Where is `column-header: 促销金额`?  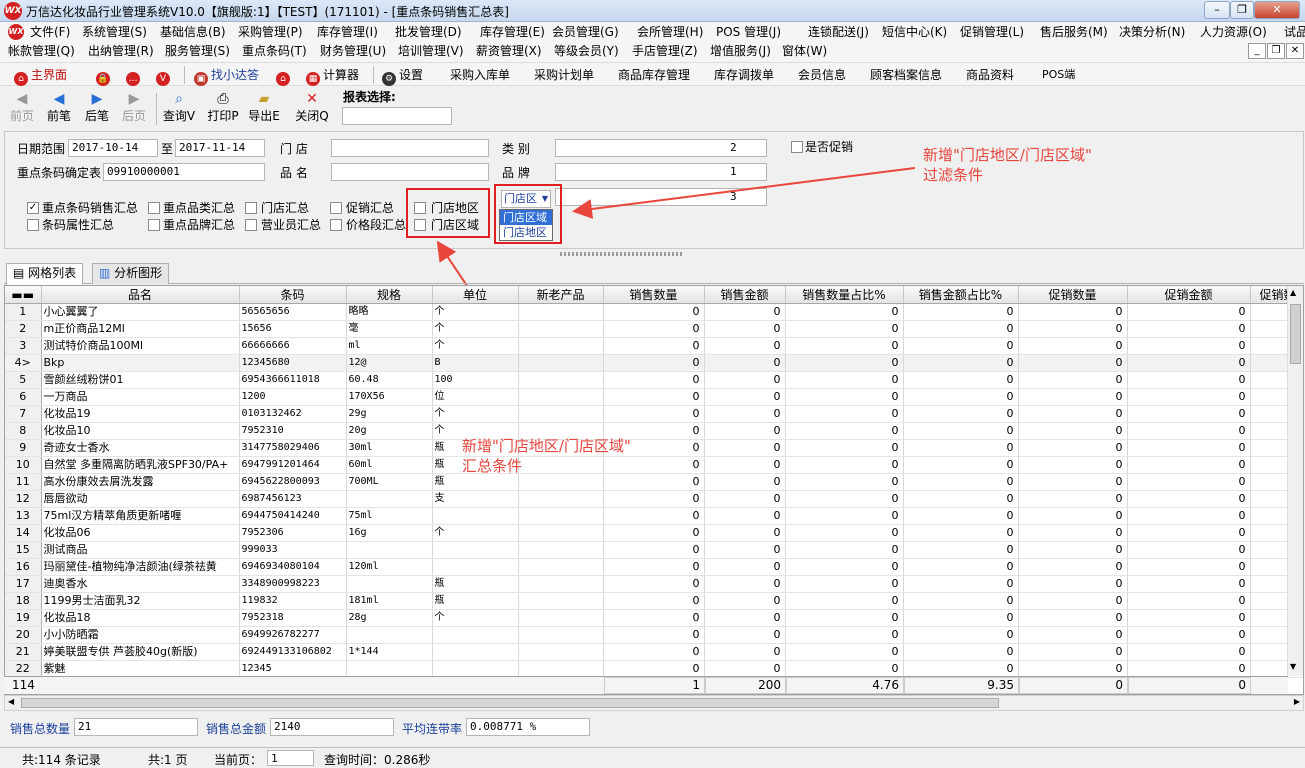
column-header: 促销金额 is located at coordinates (1189, 295).